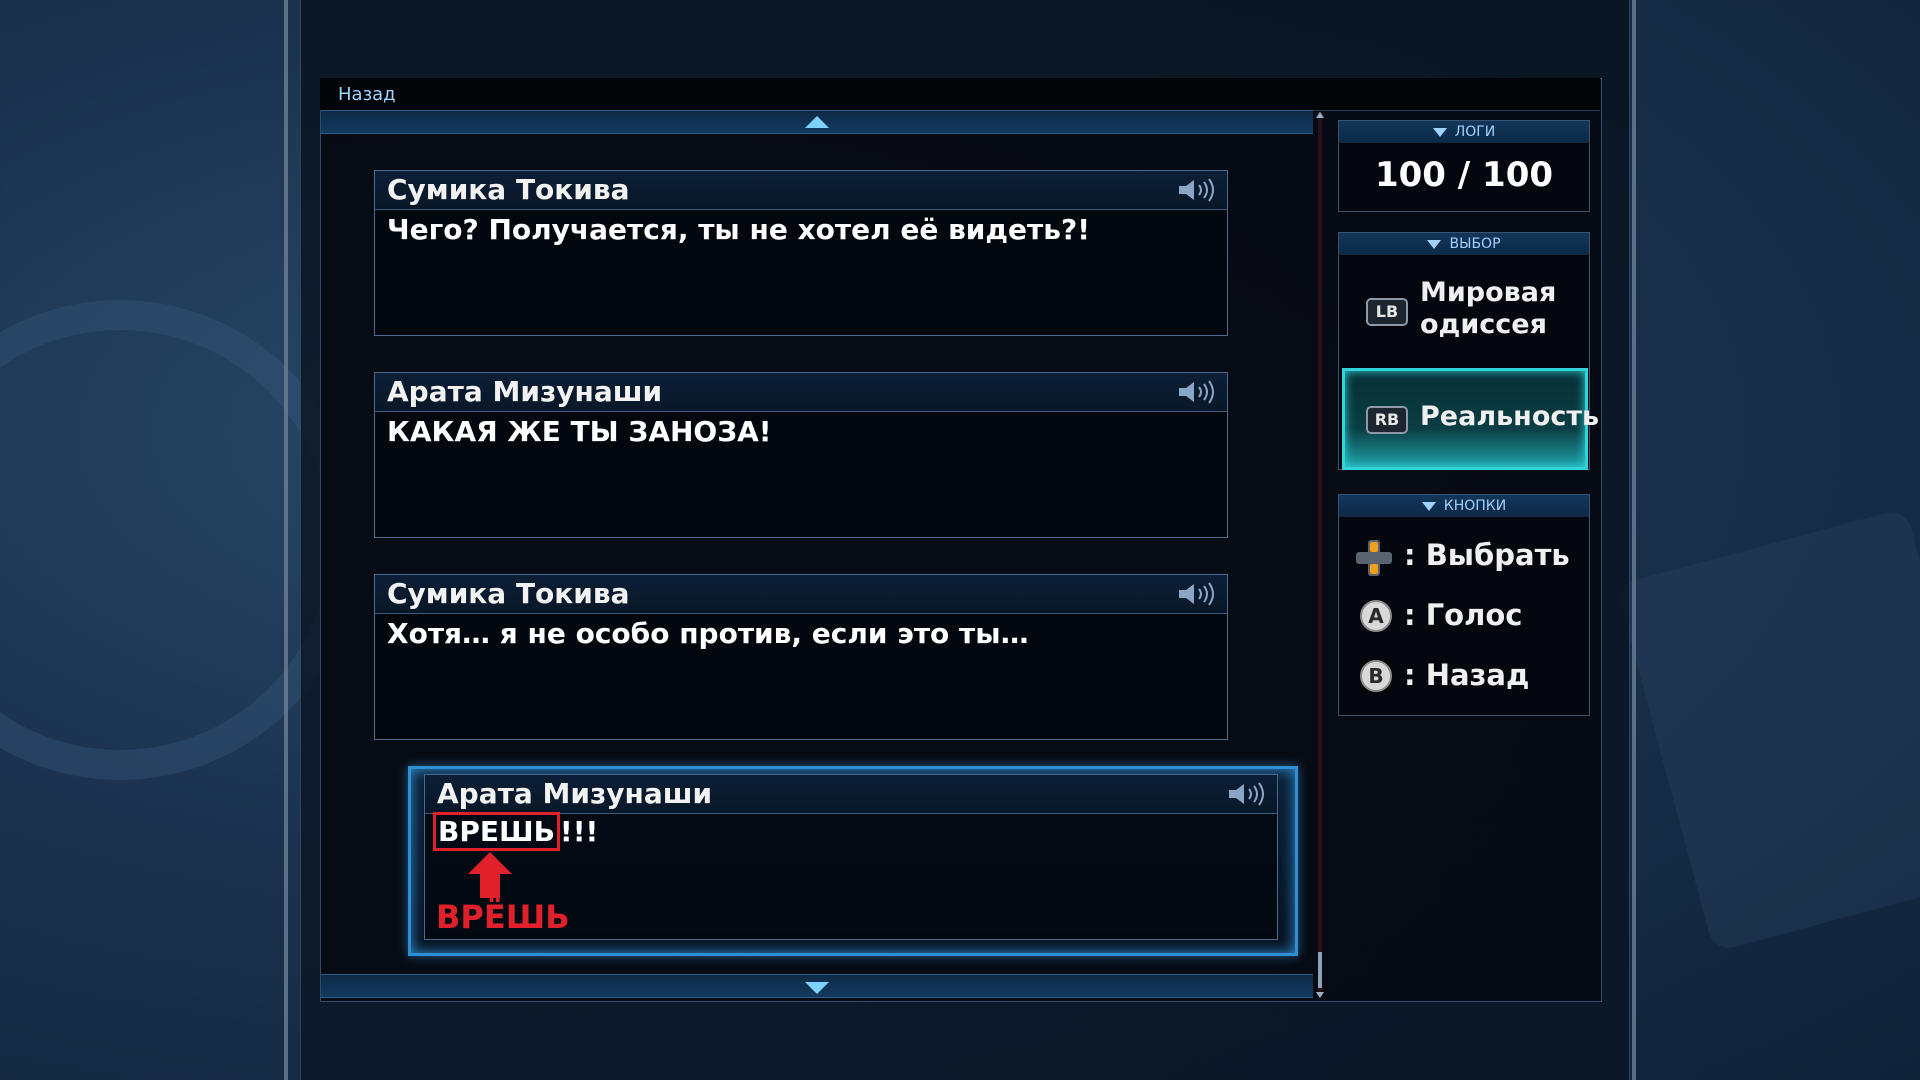 The image size is (1920, 1080). I want to click on scrollbar-thumb, so click(1320, 970).